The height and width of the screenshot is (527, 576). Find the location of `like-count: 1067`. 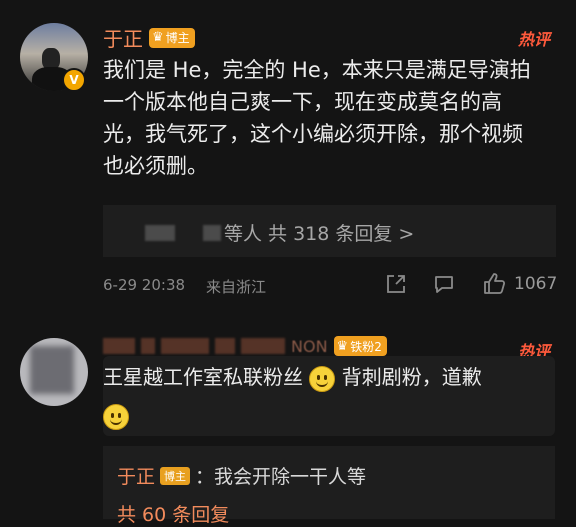

like-count: 1067 is located at coordinates (536, 284).